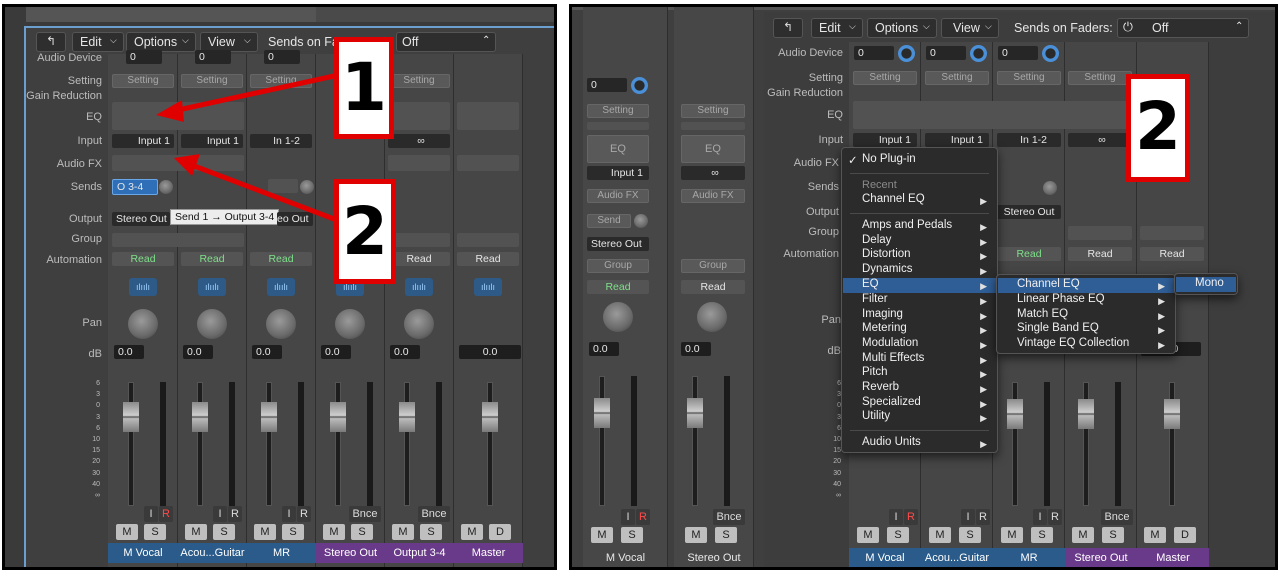 The height and width of the screenshot is (577, 1280). What do you see at coordinates (957, 558) in the screenshot?
I see `track-name: Acou...Guitar` at bounding box center [957, 558].